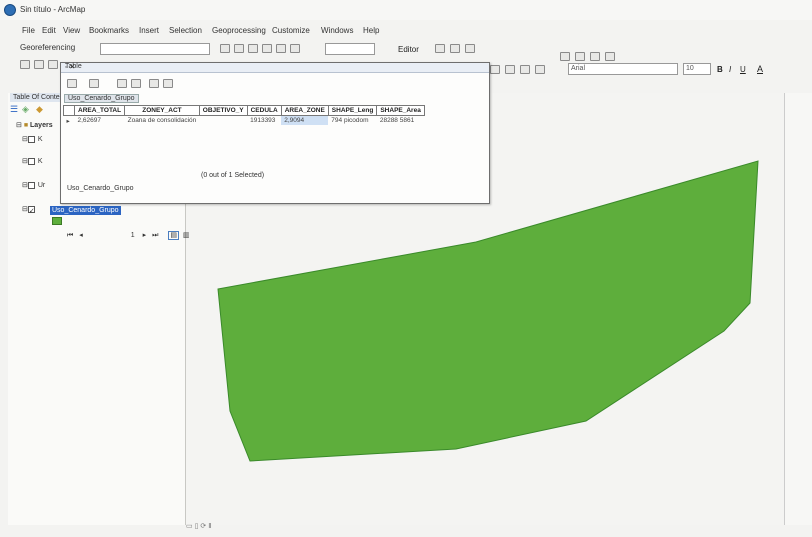 The height and width of the screenshot is (537, 812). Describe the element at coordinates (400, 121) in the screenshot. I see `table-cell: 28288 5861` at that location.